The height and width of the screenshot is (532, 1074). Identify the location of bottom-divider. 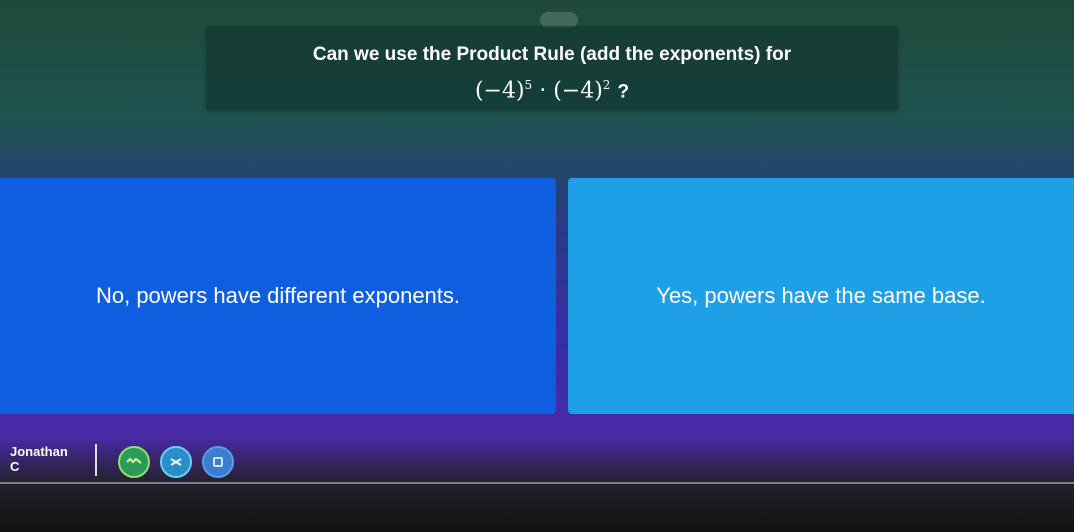
(537, 483).